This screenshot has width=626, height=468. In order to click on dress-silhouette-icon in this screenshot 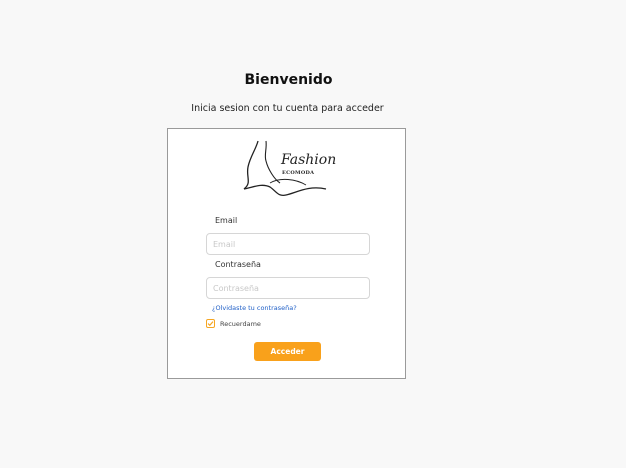, I will do `click(285, 168)`.